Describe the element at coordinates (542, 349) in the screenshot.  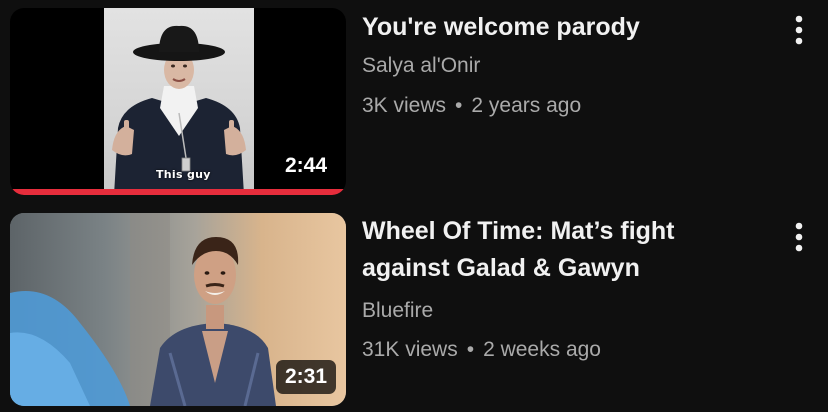
I see `upload-age: 2 weeks ago` at that location.